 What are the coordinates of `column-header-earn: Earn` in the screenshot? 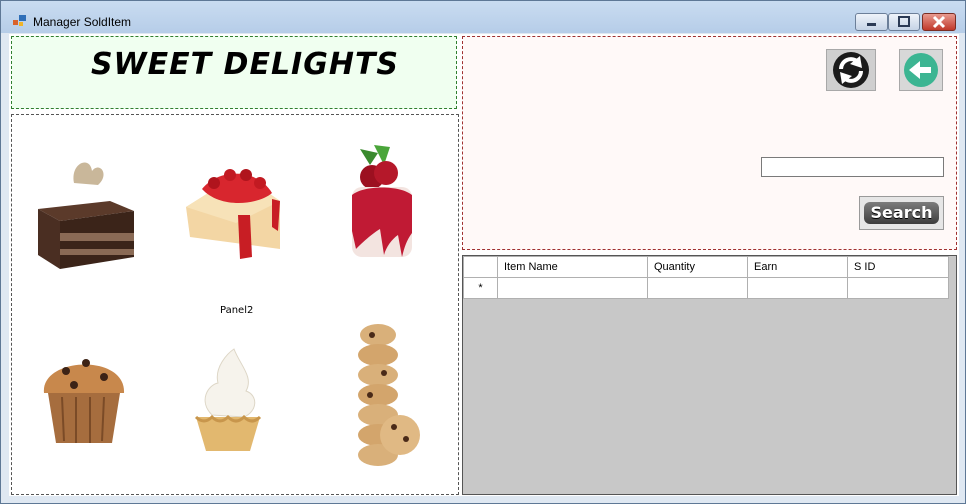 It's located at (797, 267).